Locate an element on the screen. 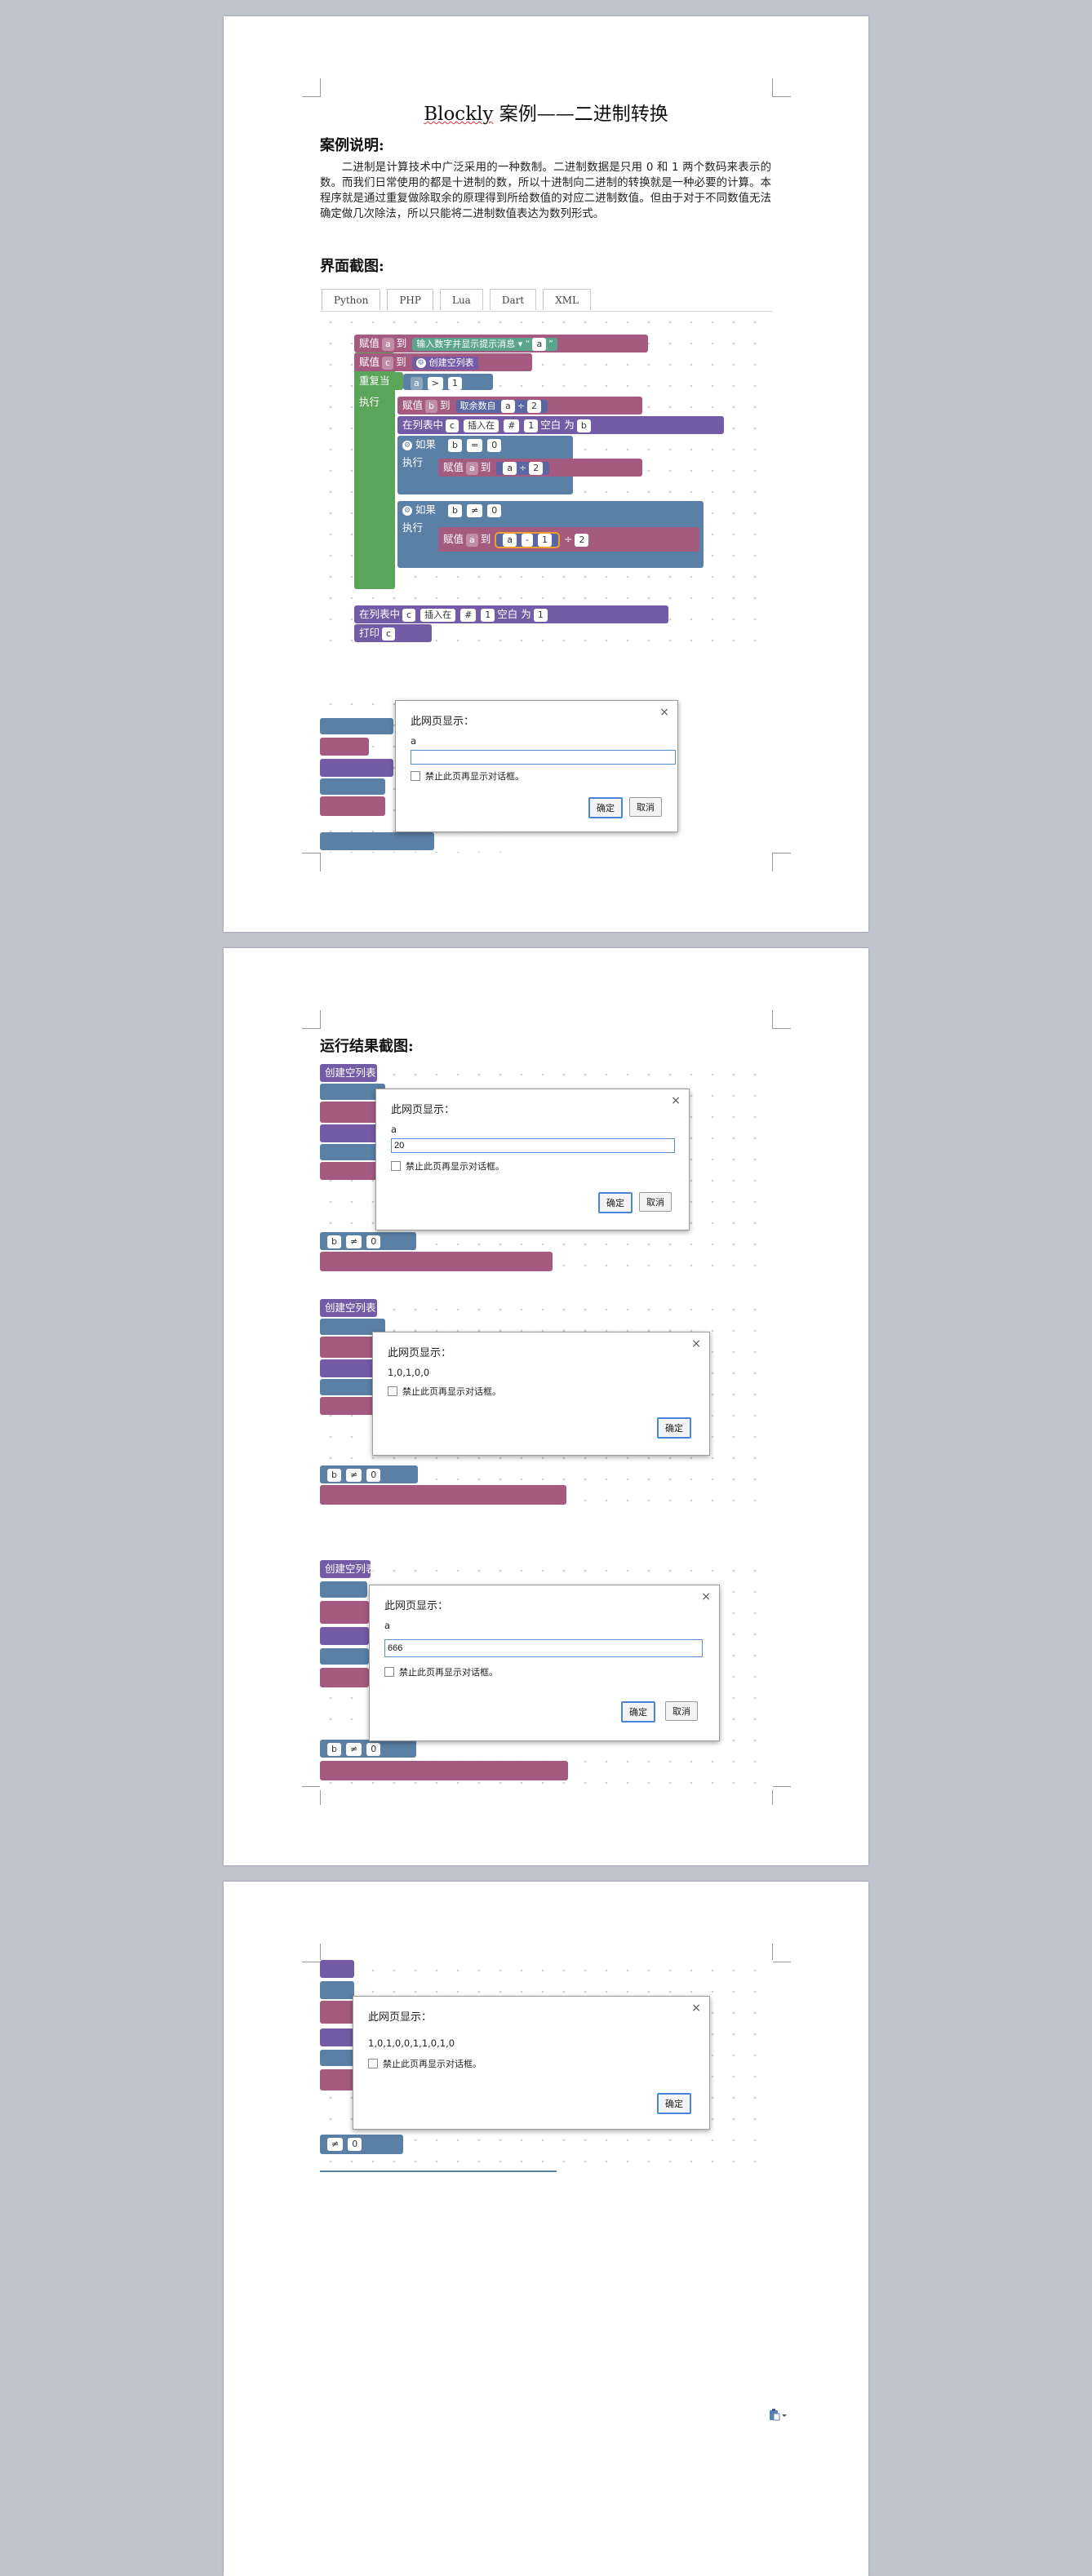  do-label-wrap: 执行 is located at coordinates (375, 402).